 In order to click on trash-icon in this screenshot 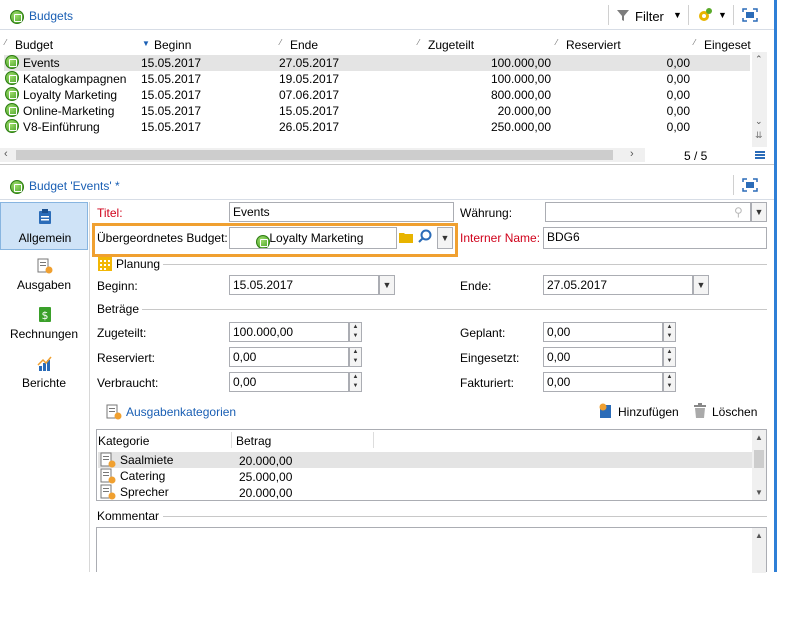, I will do `click(700, 411)`.